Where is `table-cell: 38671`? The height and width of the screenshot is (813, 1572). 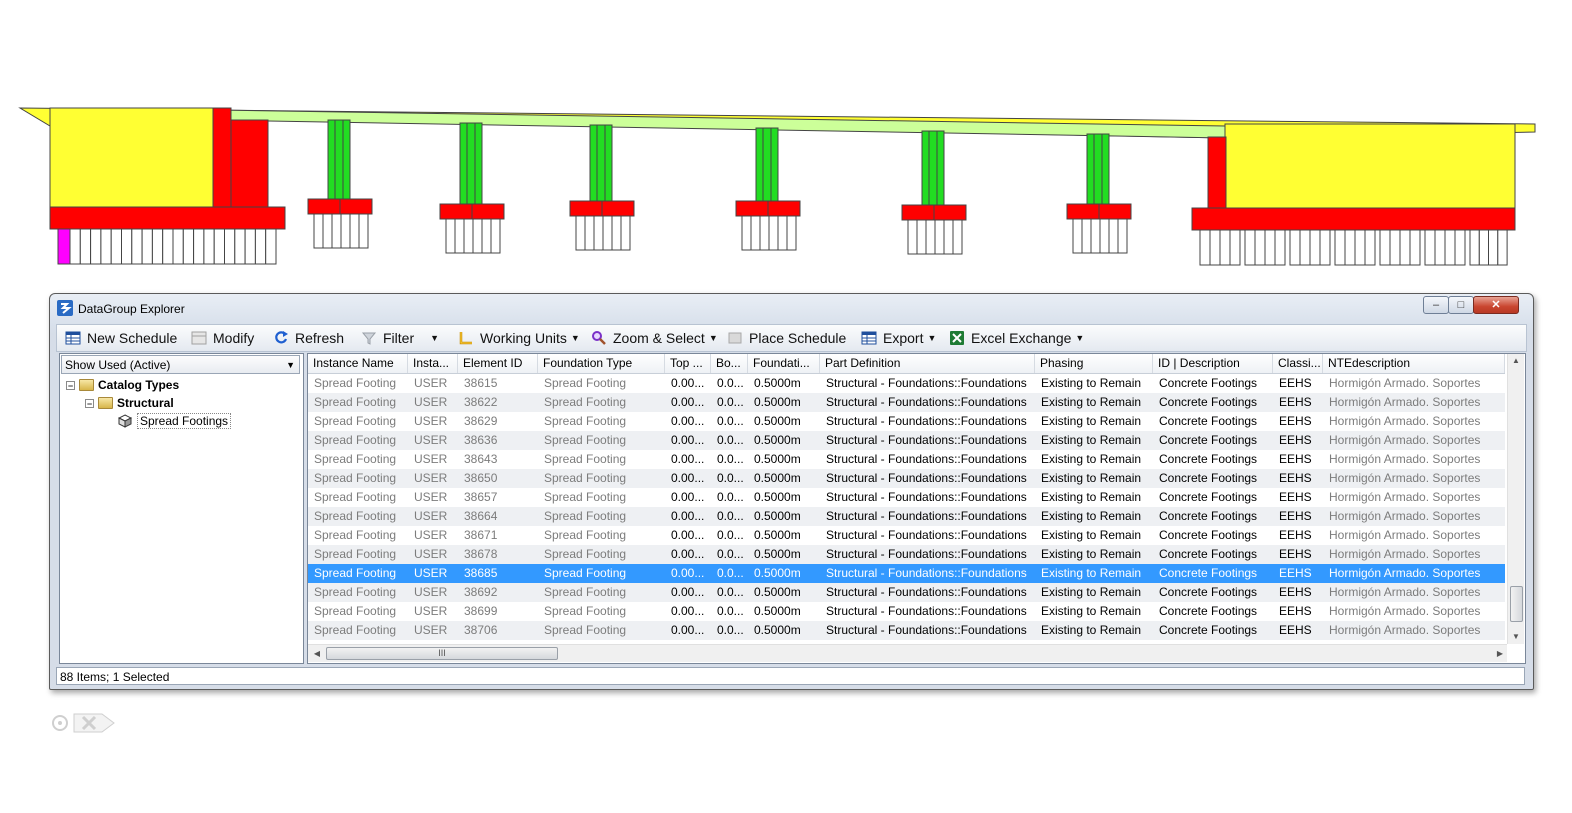
table-cell: 38671 is located at coordinates (481, 535).